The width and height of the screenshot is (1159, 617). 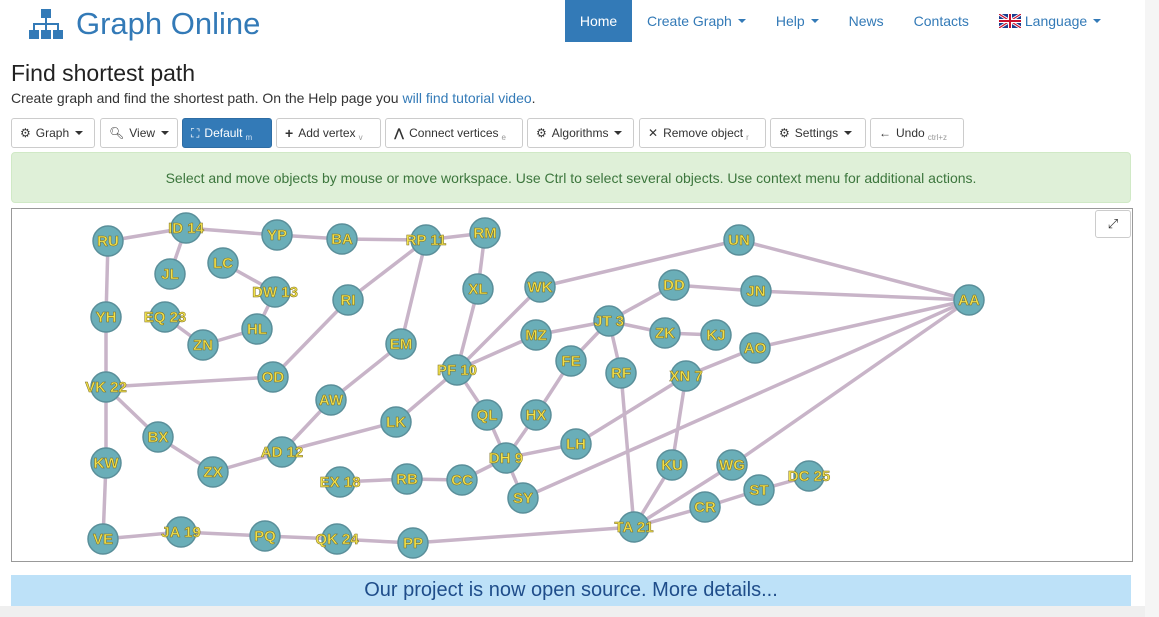 I want to click on graph-vertex: OD, so click(x=273, y=377).